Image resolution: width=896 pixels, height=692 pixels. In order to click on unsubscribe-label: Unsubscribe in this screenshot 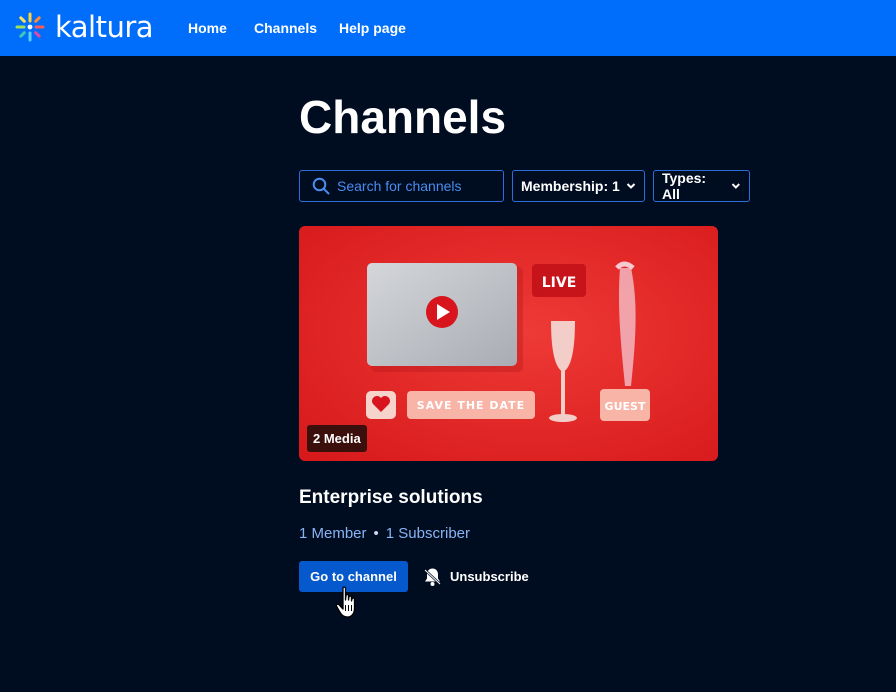, I will do `click(489, 576)`.